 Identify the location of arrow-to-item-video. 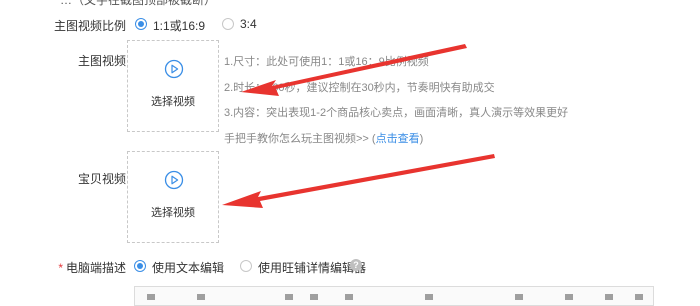
(358, 181).